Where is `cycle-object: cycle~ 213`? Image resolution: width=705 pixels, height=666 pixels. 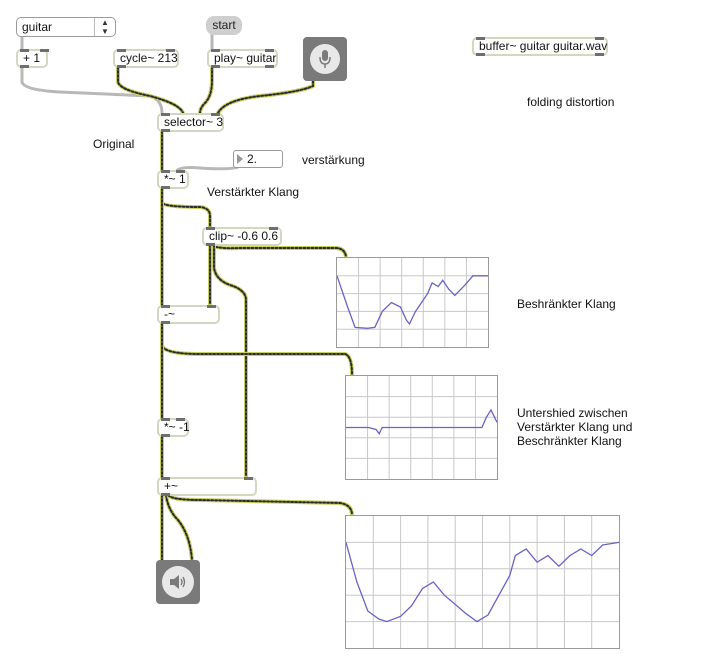 cycle-object: cycle~ 213 is located at coordinates (146, 58).